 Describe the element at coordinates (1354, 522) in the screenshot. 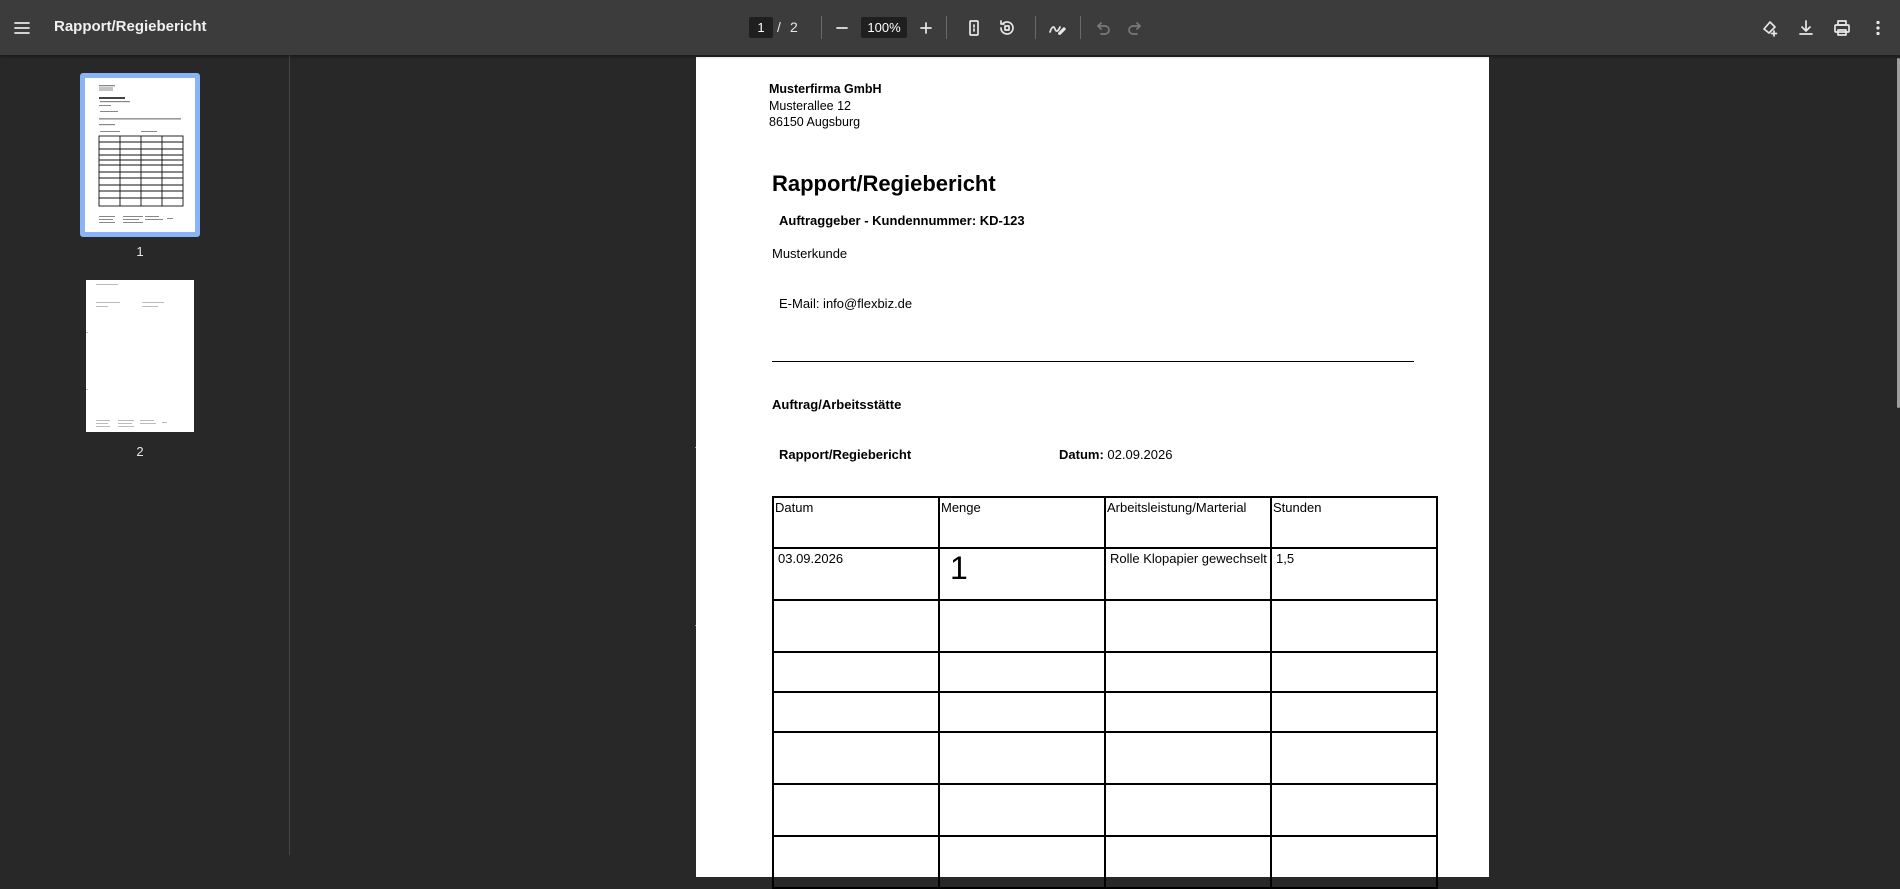

I see `table-header-cell: Stunden` at that location.